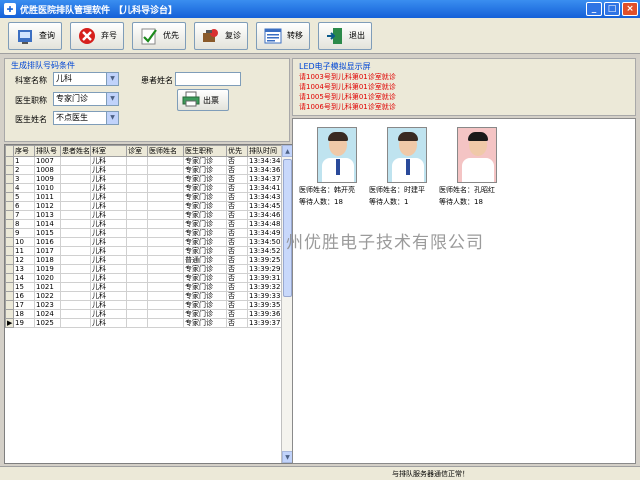 The image size is (640, 480). I want to click on column-header: 诊室, so click(137, 151).